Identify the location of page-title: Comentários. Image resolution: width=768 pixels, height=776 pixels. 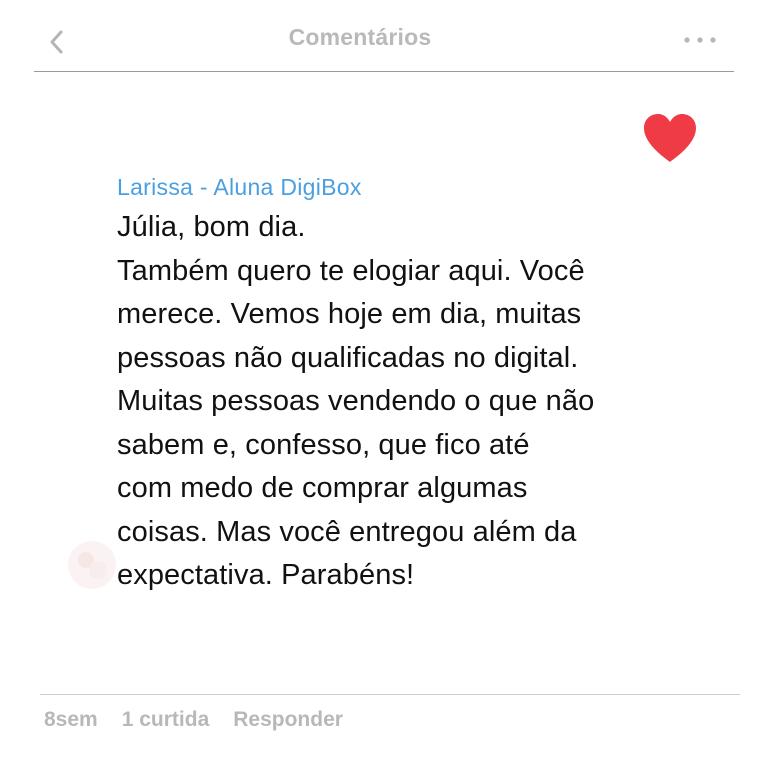
(360, 37).